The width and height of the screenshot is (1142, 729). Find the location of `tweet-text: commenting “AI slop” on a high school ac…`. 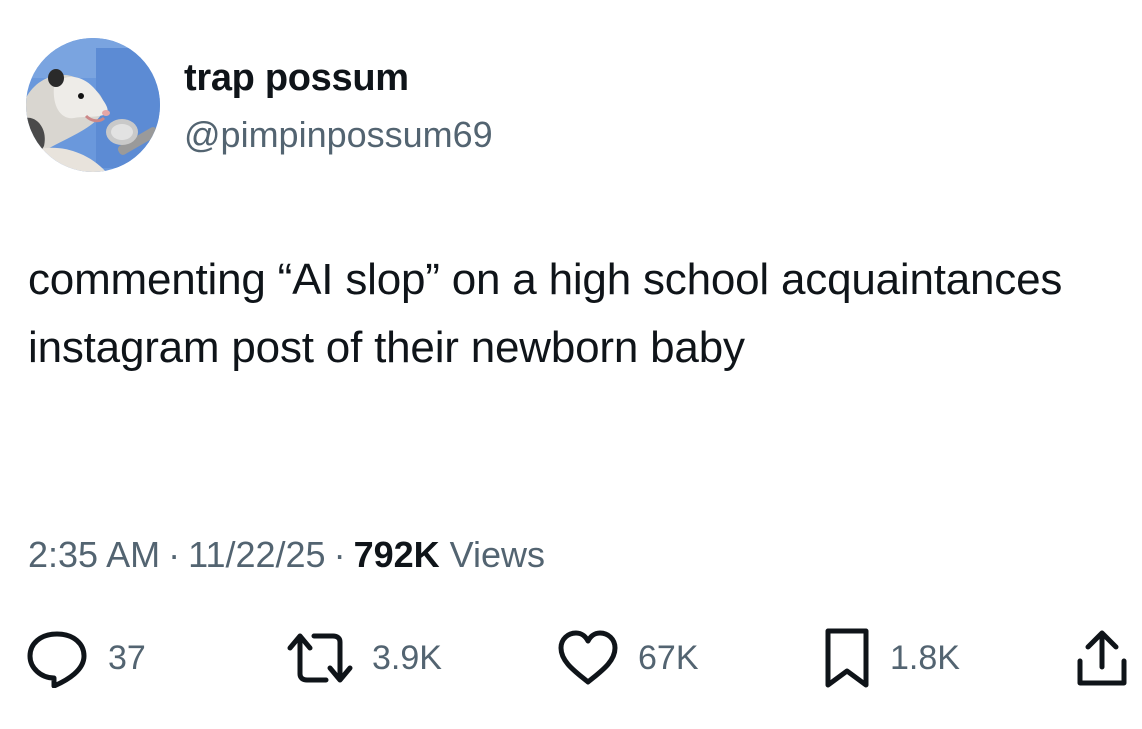

tweet-text: commenting “AI slop” on a high school ac… is located at coordinates (545, 313).